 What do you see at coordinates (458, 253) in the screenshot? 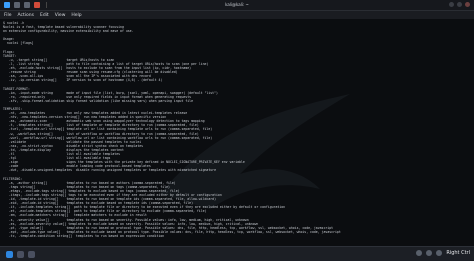
I see `keyboard-layout-label: Right Ctrl` at bounding box center [458, 253].